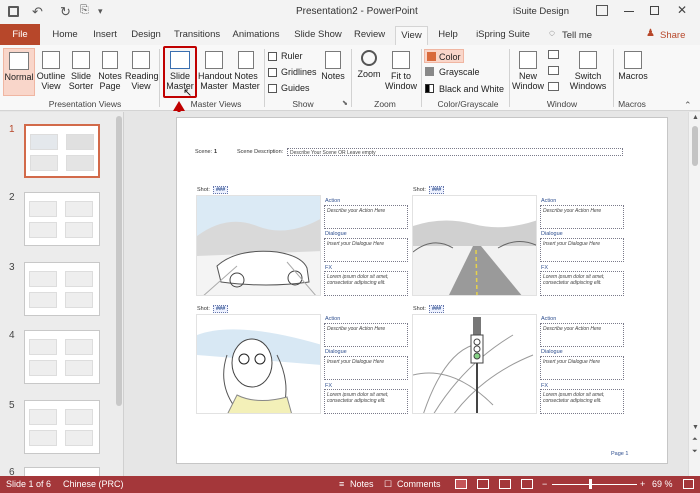 Image resolution: width=700 pixels, height=493 pixels. I want to click on share-icon: ♟, so click(650, 33).